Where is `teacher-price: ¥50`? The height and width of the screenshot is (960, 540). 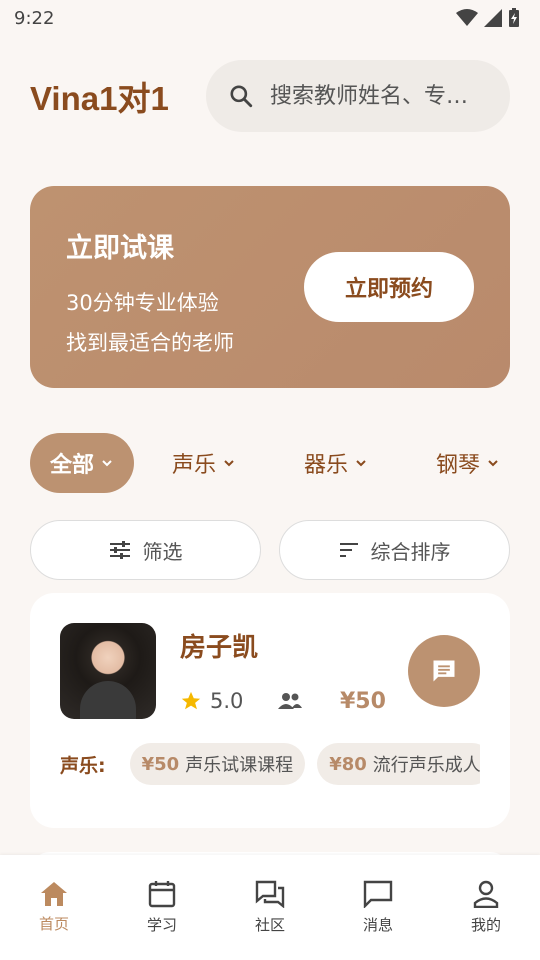
teacher-price: ¥50 is located at coordinates (363, 701).